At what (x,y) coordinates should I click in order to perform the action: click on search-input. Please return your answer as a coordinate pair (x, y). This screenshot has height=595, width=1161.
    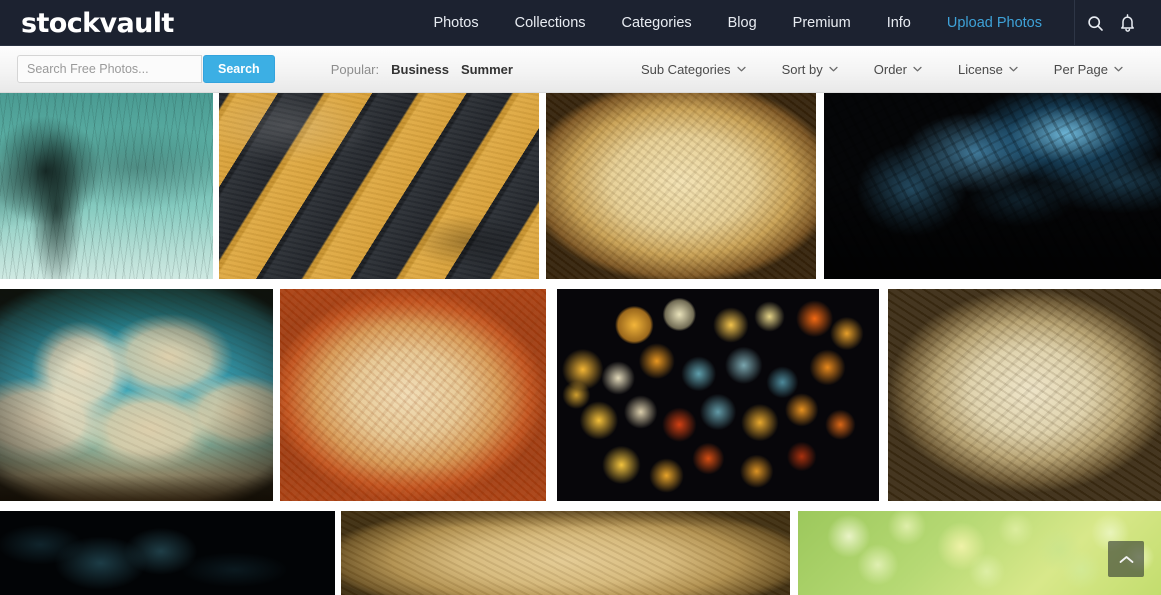
    Looking at the image, I should click on (109, 69).